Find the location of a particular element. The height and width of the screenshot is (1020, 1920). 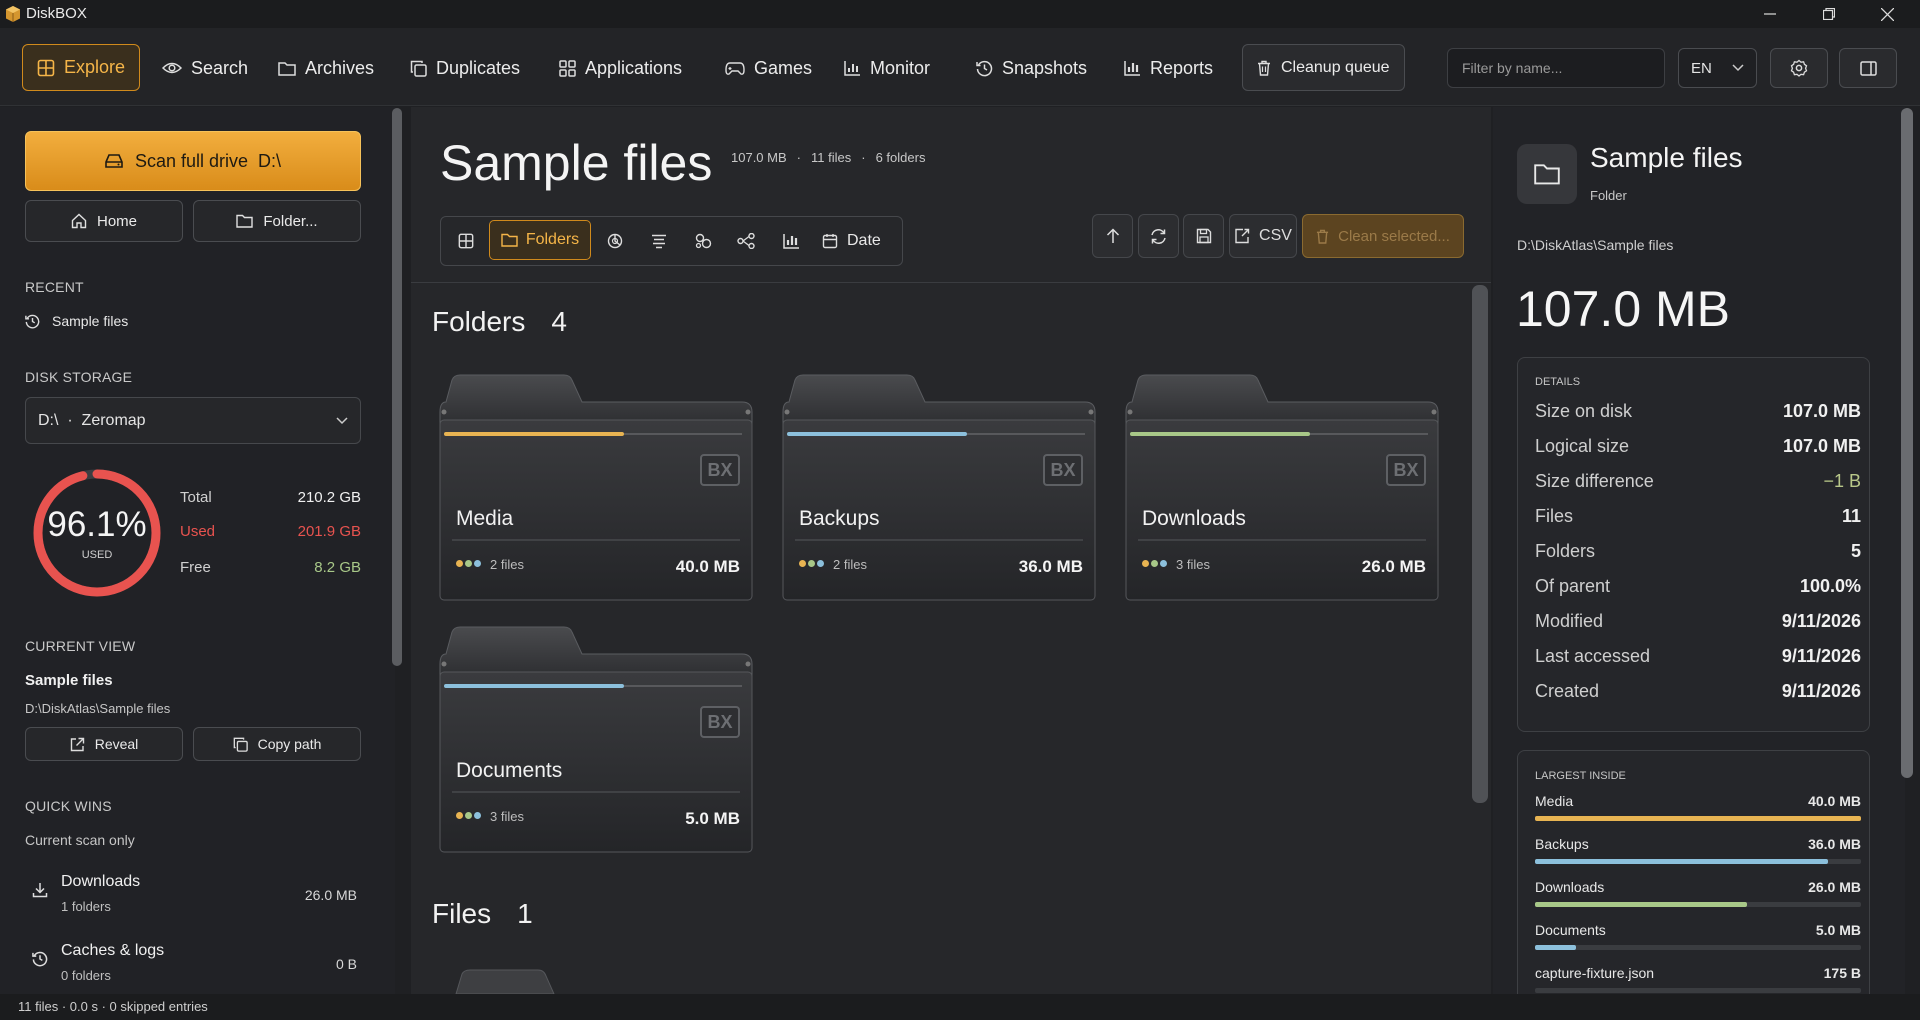

largest-item: Backups 36.0 MB is located at coordinates (1698, 850).